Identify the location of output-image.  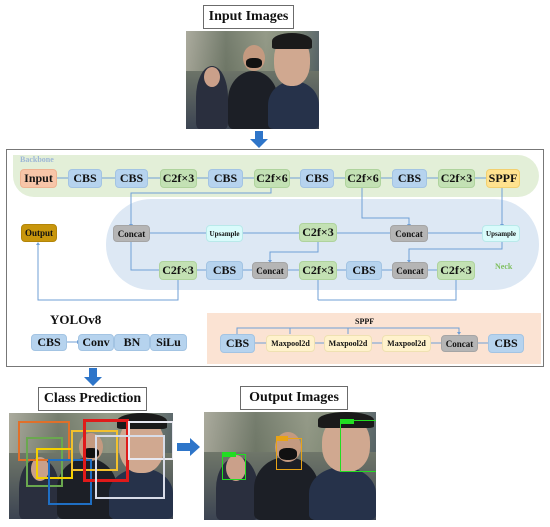
(290, 466).